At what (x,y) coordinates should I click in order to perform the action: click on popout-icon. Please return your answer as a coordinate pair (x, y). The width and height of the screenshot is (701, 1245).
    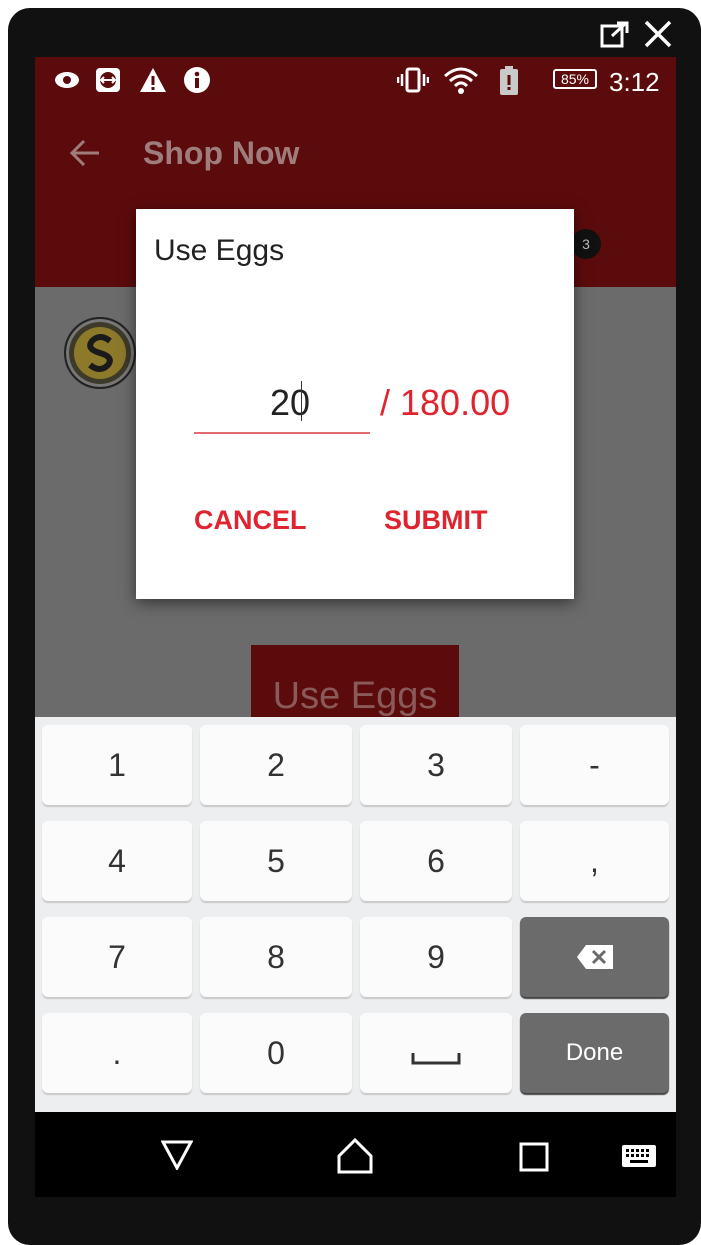
    Looking at the image, I should click on (615, 35).